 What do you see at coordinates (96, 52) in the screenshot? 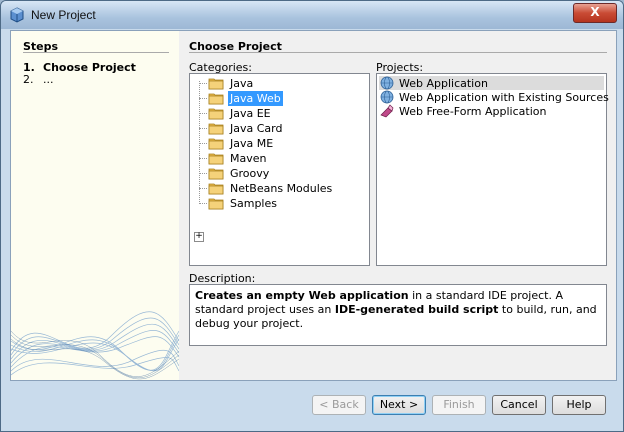
I see `steps-divider` at bounding box center [96, 52].